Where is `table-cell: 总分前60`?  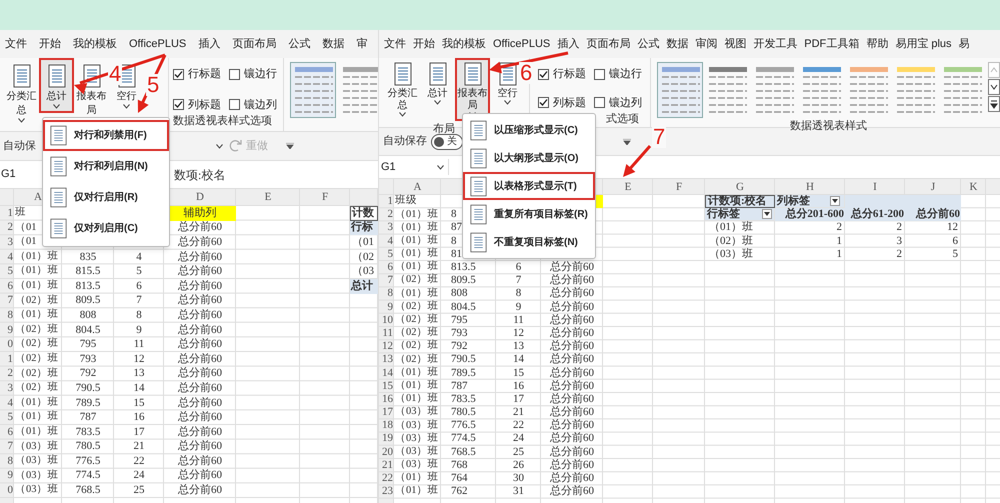 table-cell: 总分前60 is located at coordinates (572, 452).